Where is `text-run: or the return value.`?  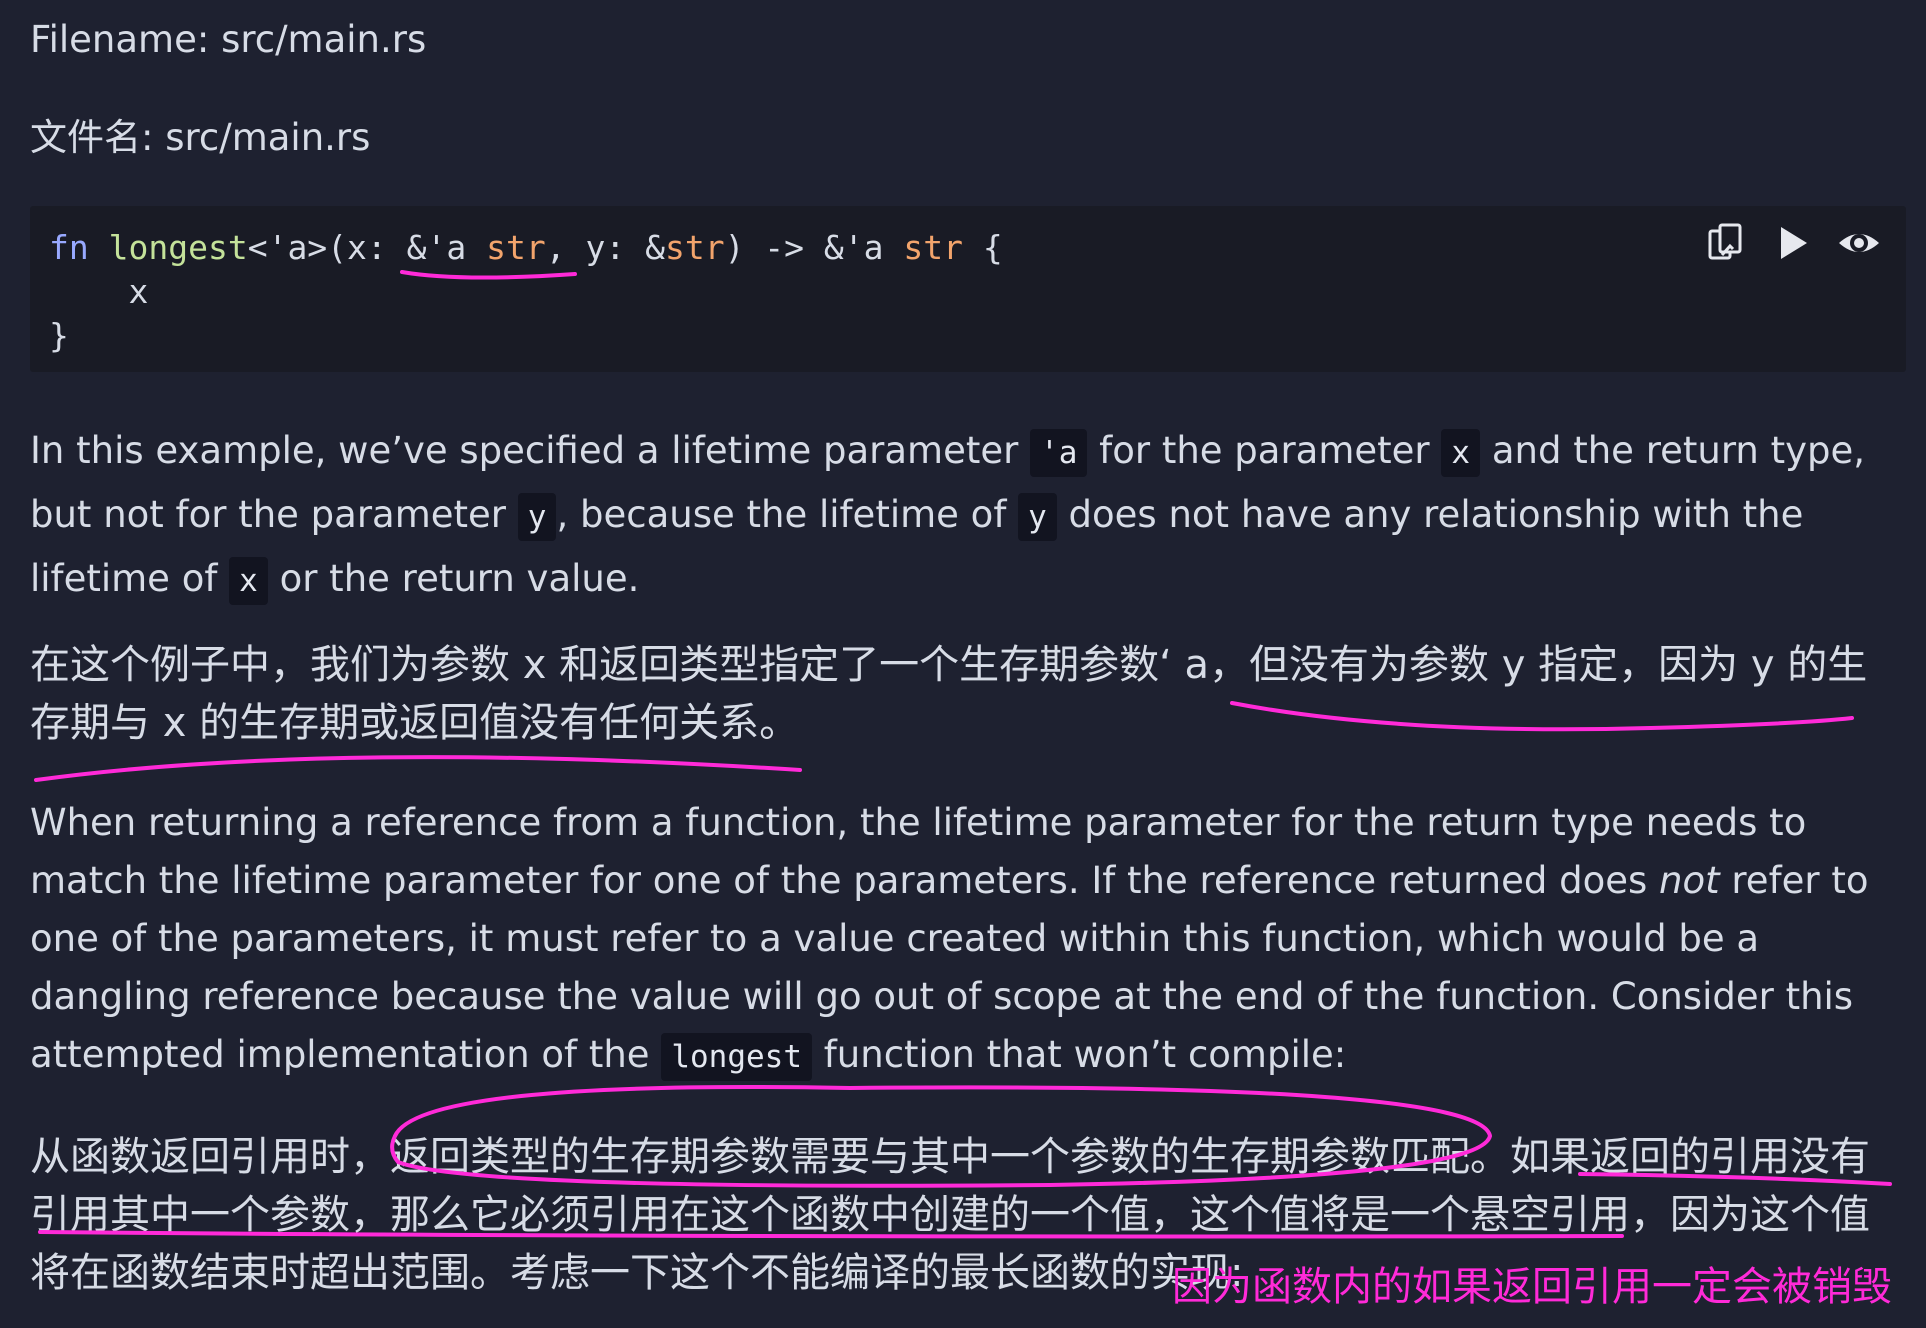
text-run: or the return value. is located at coordinates (453, 578).